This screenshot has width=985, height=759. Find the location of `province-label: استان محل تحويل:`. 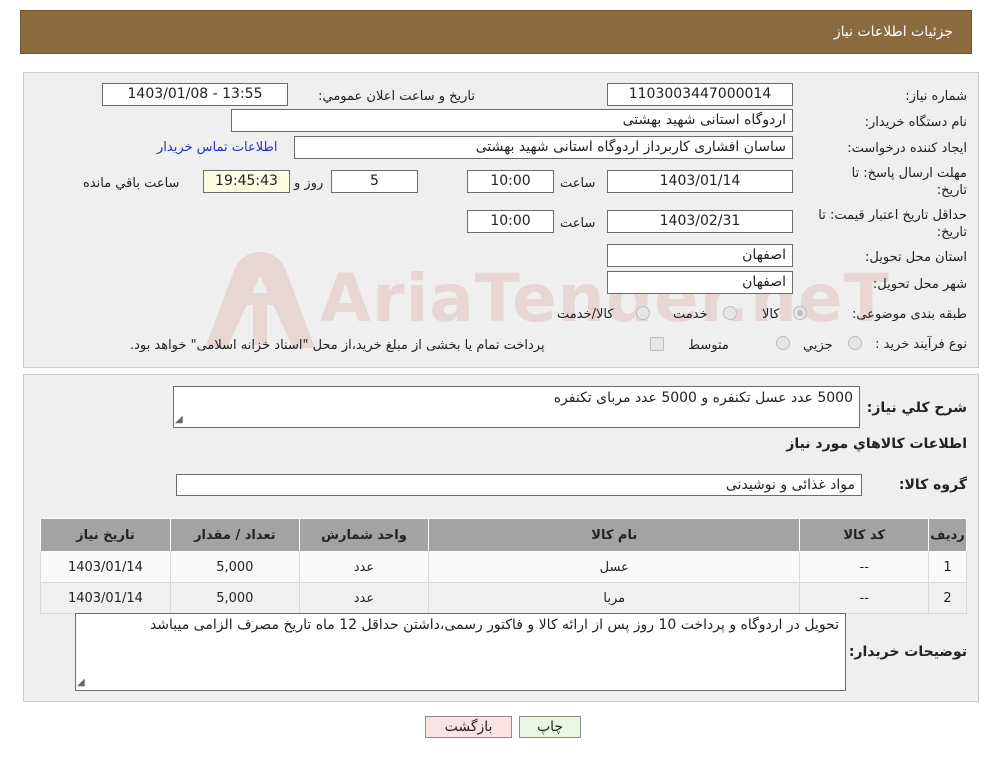

province-label: استان محل تحويل: is located at coordinates (916, 257).